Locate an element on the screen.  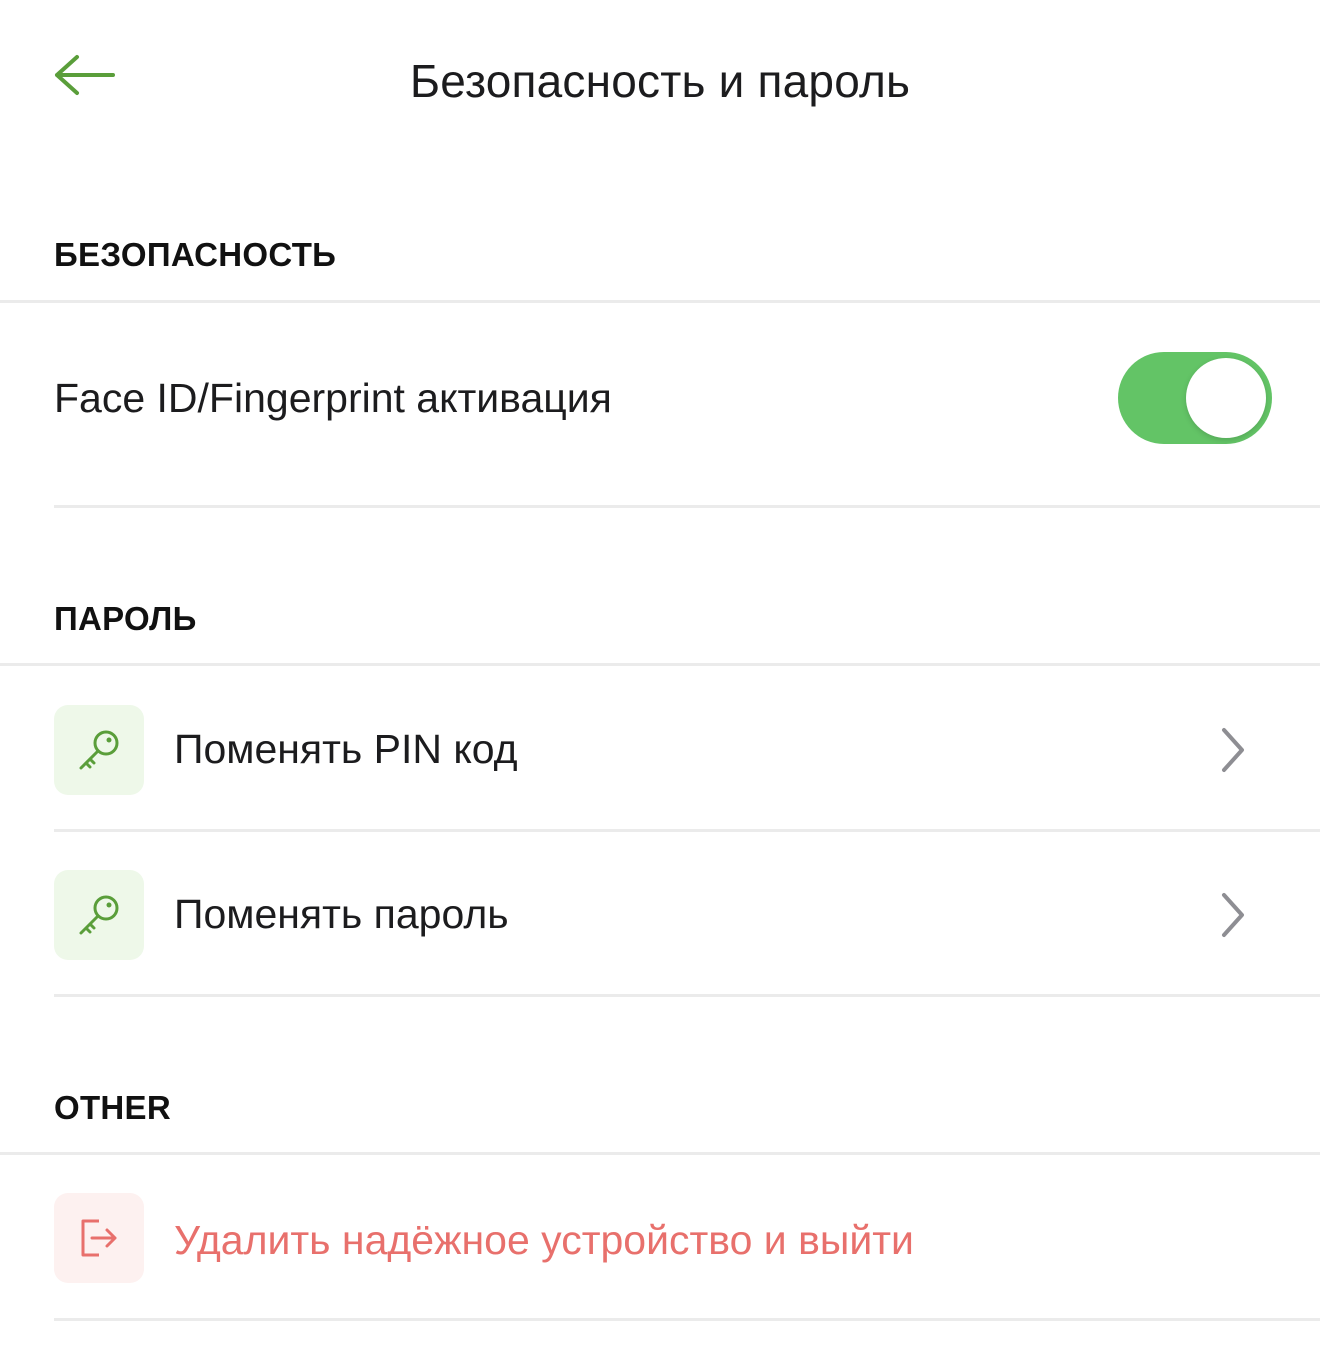
section-title-password: ПАРОЛЬ is located at coordinates (125, 618).